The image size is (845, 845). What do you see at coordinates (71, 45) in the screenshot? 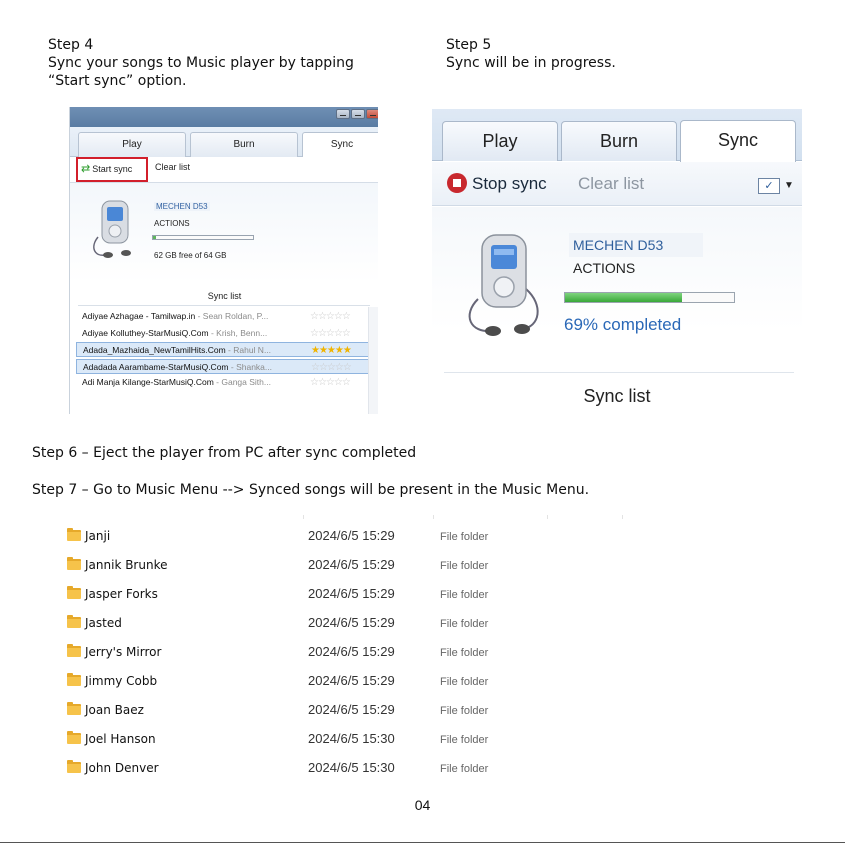
I see `step4-heading: Step 4` at bounding box center [71, 45].